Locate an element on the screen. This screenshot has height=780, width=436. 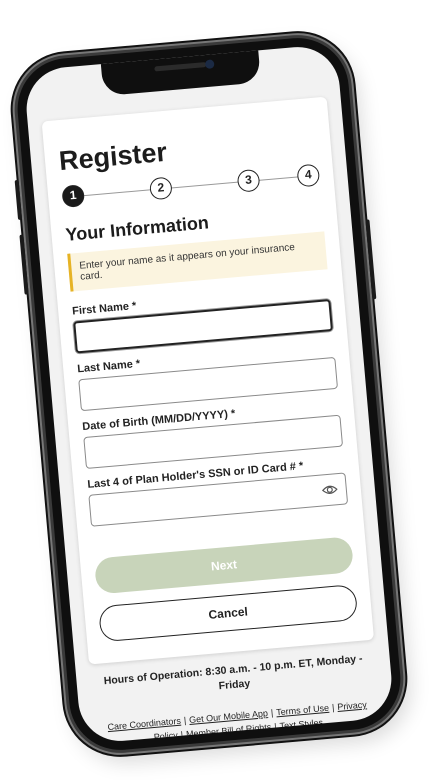
last-name-field-group: Last Name * is located at coordinates (208, 376).